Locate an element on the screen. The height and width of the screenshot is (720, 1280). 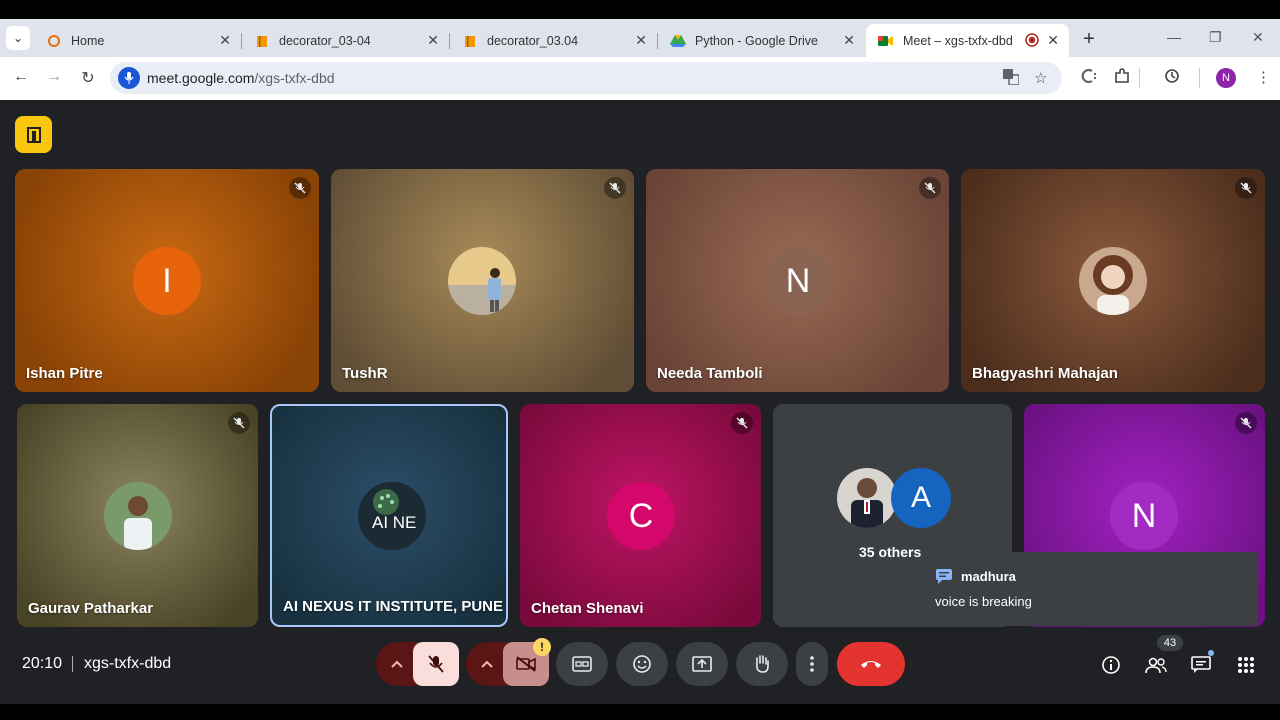
chat-icon is located at coordinates (1201, 664).